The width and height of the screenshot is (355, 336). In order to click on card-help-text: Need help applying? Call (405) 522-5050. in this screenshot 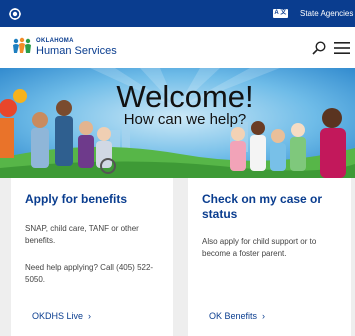, I will do `click(89, 273)`.